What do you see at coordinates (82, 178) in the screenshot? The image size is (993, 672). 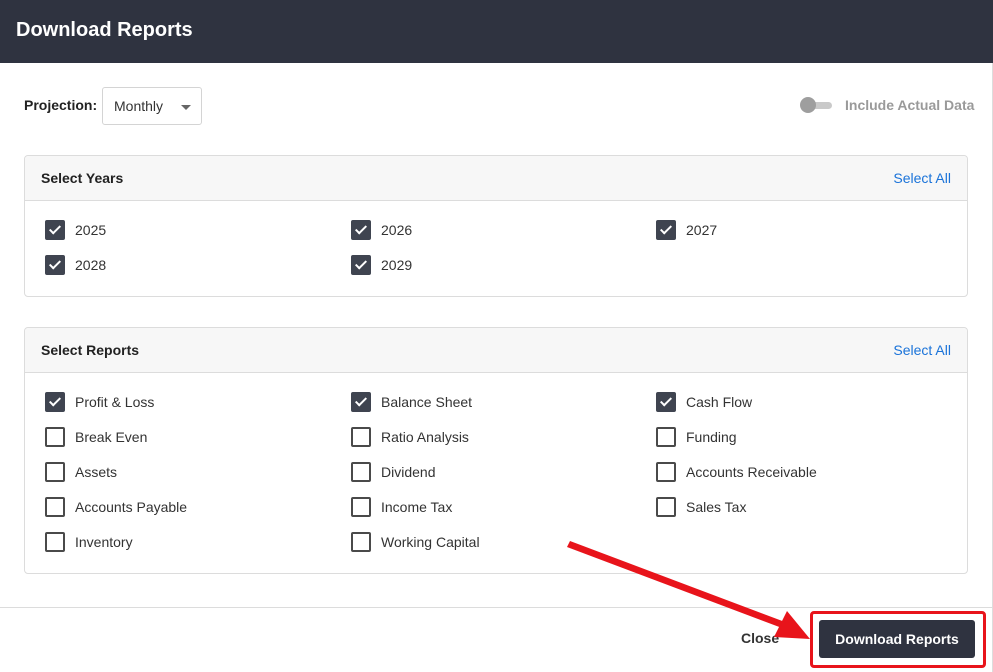 I see `select-years-title: Select Years` at bounding box center [82, 178].